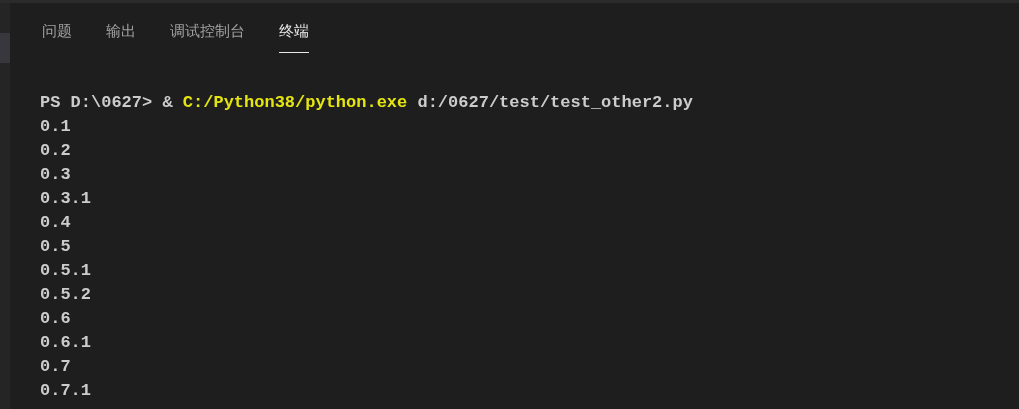 The width and height of the screenshot is (1019, 409). I want to click on panel-tab: 问题, so click(57, 36).